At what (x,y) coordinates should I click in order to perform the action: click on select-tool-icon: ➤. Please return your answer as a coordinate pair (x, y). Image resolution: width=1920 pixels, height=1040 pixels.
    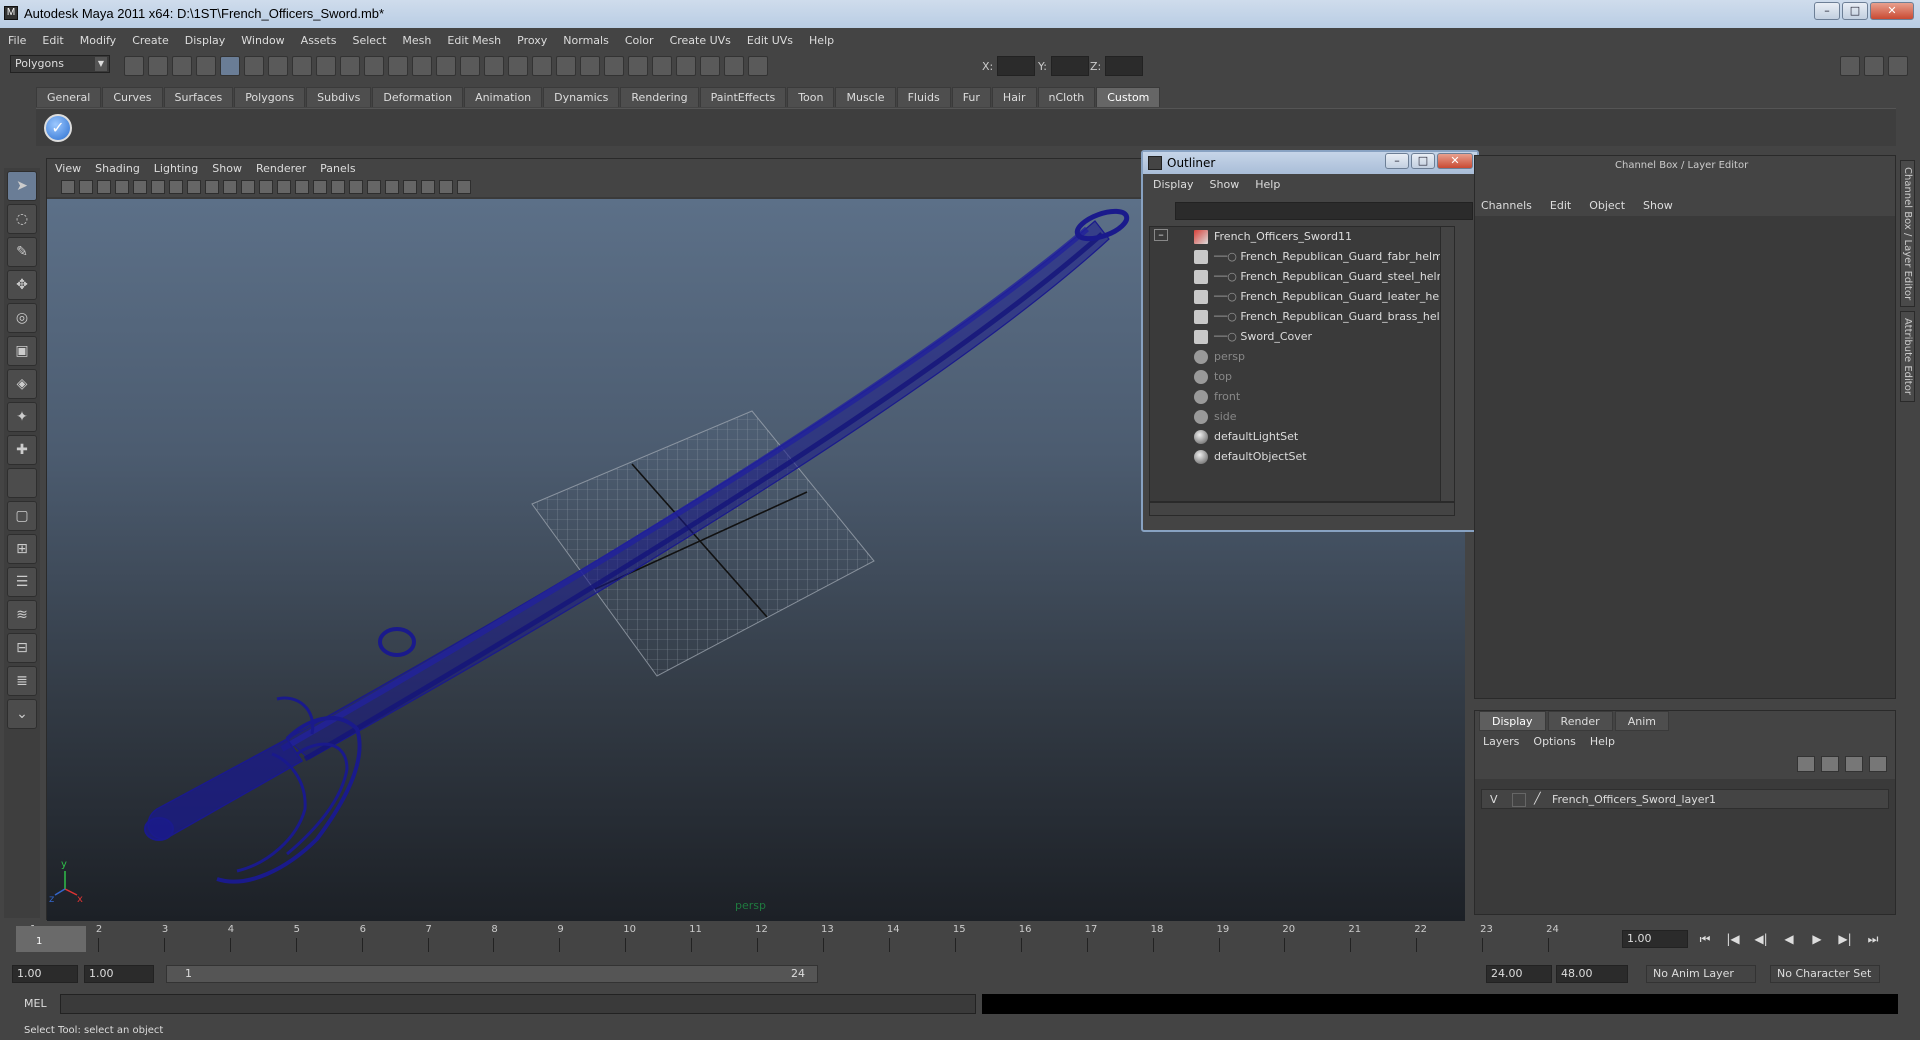
    Looking at the image, I should click on (22, 186).